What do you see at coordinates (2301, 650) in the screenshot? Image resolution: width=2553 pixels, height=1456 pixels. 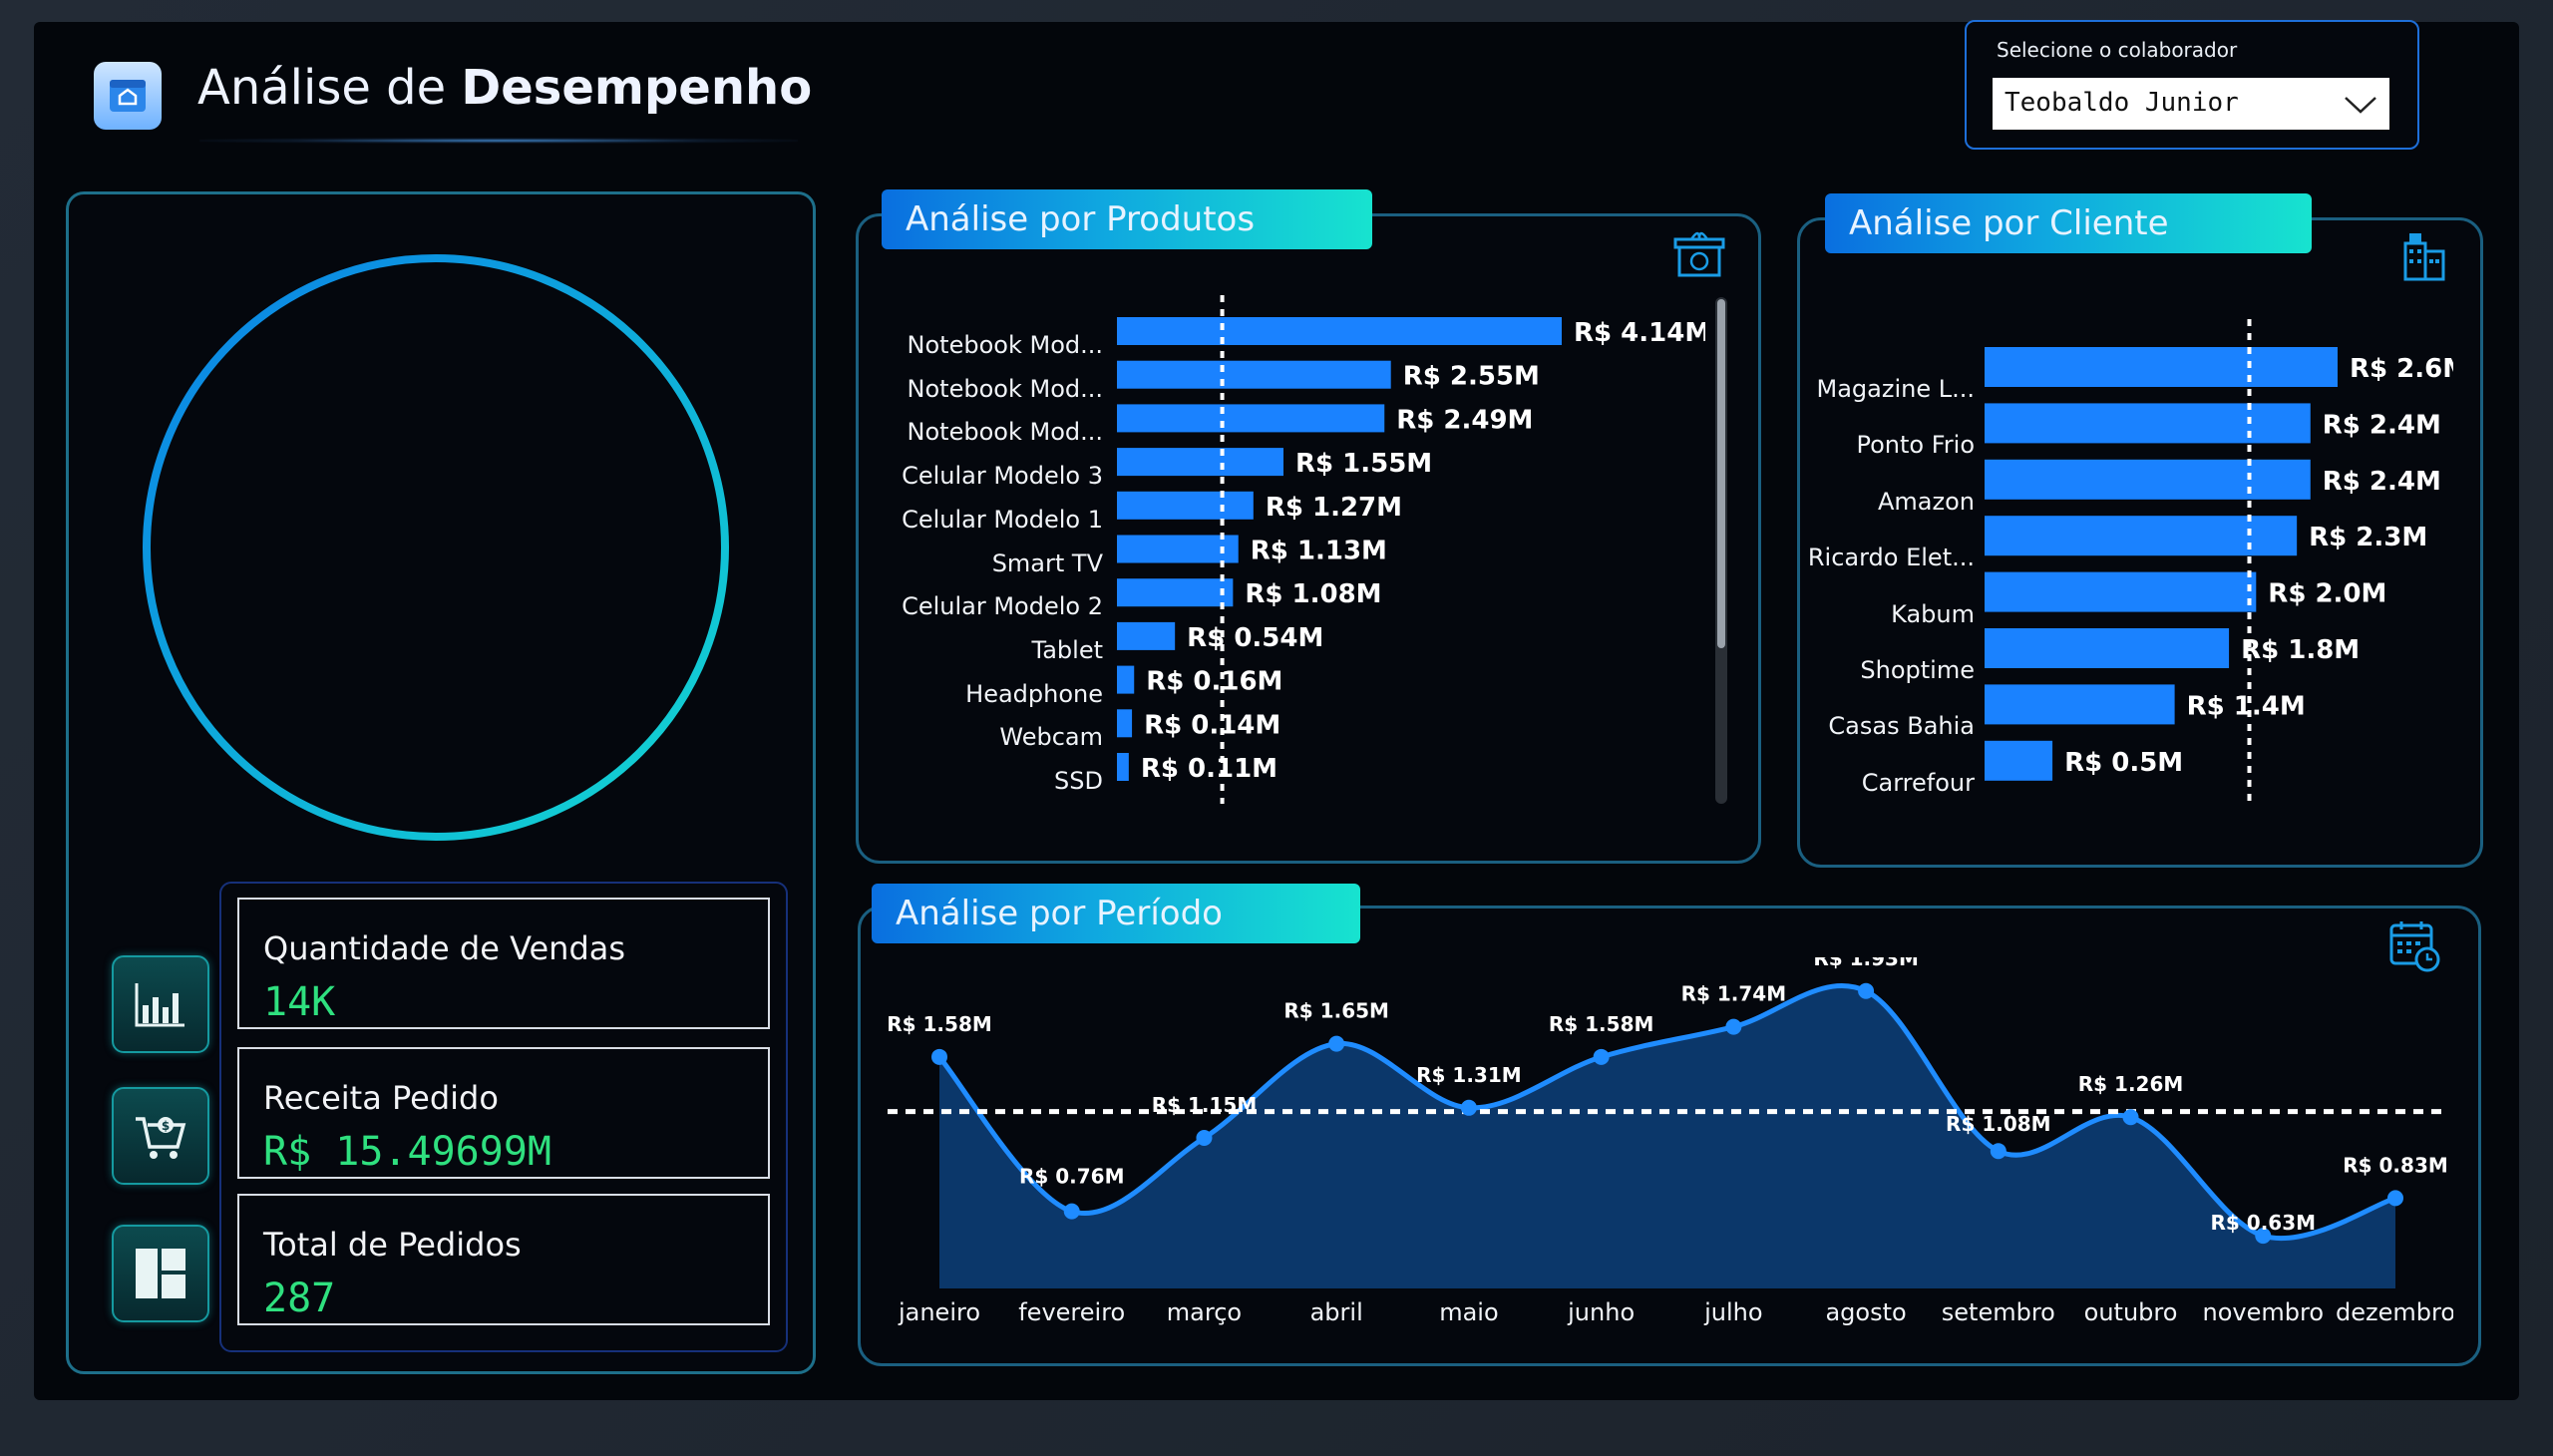 I see `data-label: R$ 1.8M` at bounding box center [2301, 650].